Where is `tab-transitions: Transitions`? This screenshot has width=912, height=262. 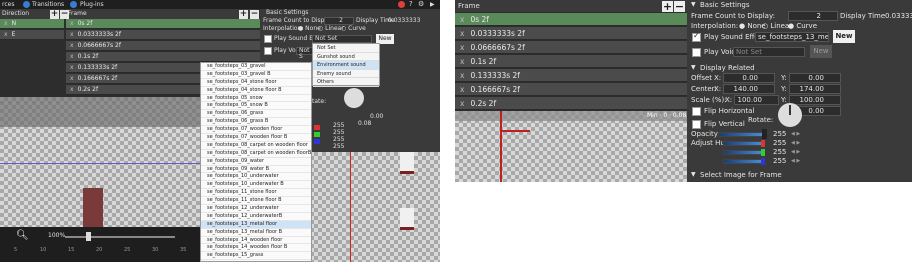
tab-transitions: Transitions is located at coordinates (48, 4).